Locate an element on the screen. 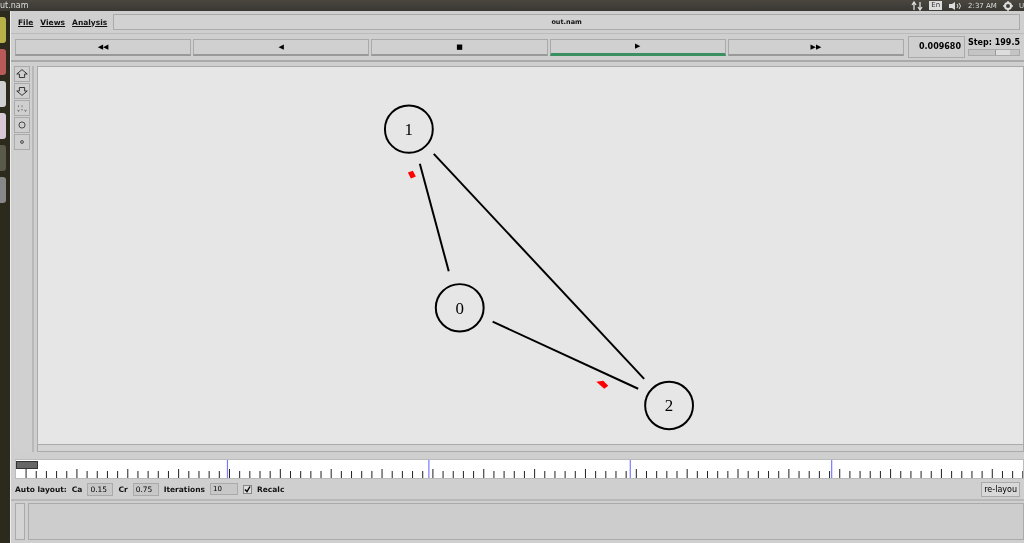 This screenshot has height=543, width=1024. zoom-in-icon is located at coordinates (22, 74).